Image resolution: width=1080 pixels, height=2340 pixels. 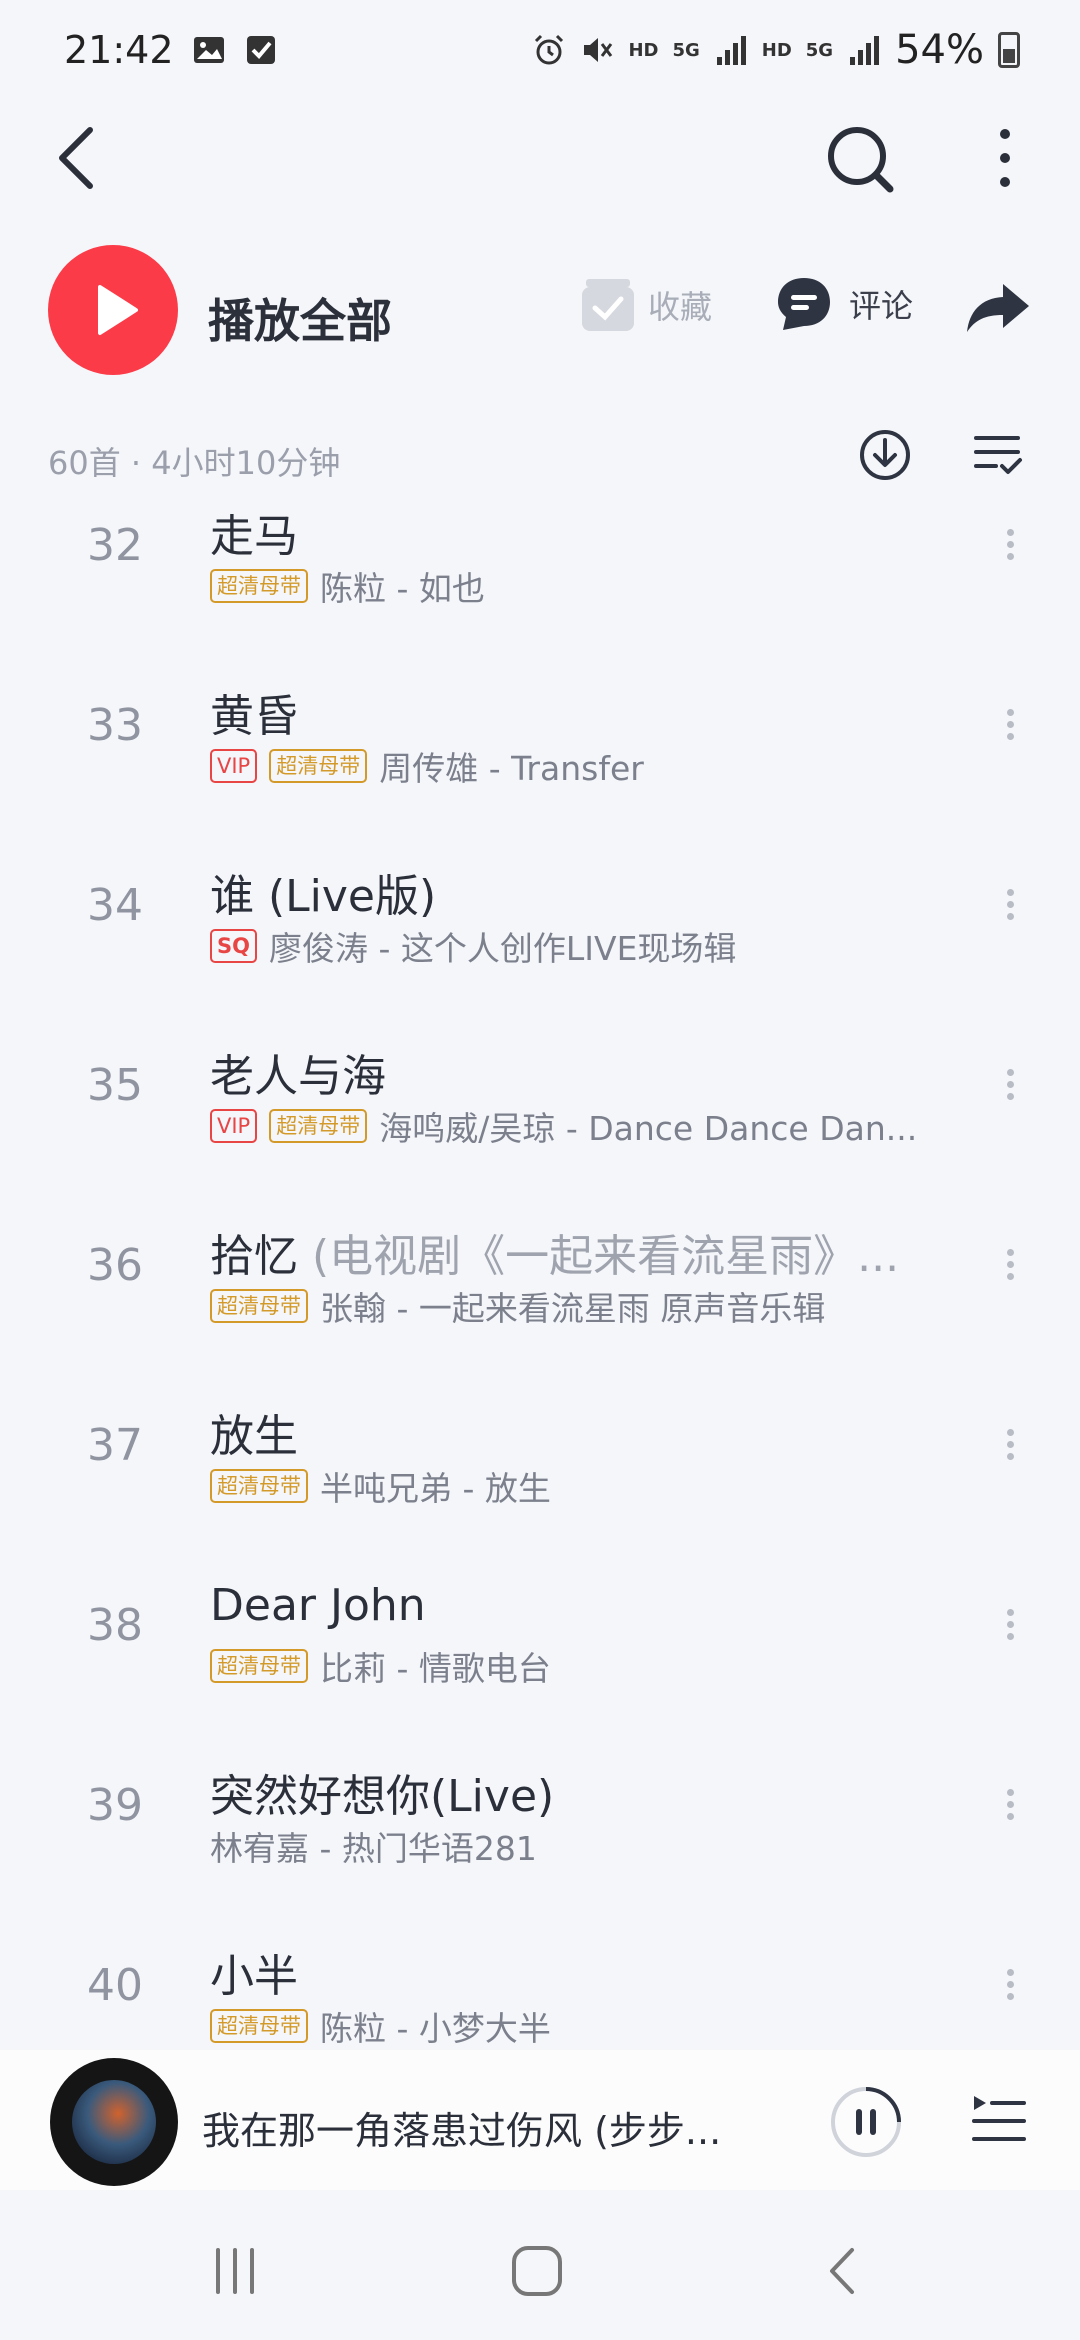 What do you see at coordinates (866, 2124) in the screenshot?
I see `pause-button` at bounding box center [866, 2124].